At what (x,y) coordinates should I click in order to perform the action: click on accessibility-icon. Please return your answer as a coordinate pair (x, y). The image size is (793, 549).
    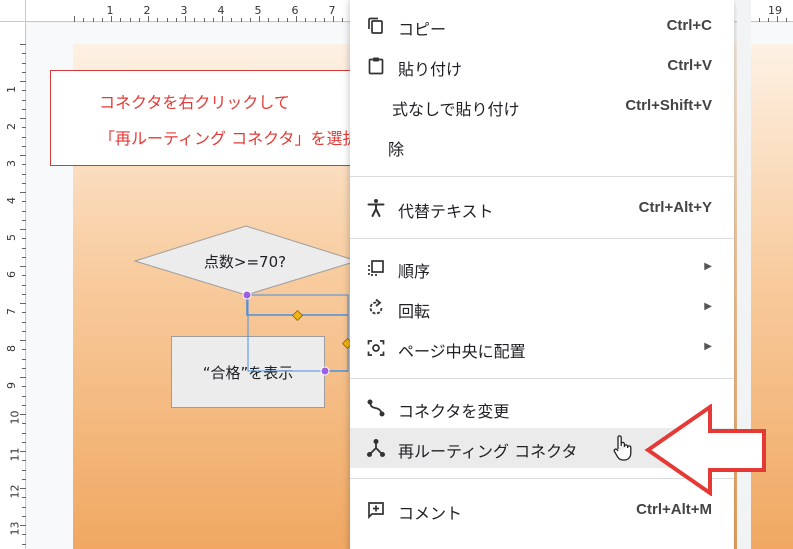
    Looking at the image, I should click on (376, 208).